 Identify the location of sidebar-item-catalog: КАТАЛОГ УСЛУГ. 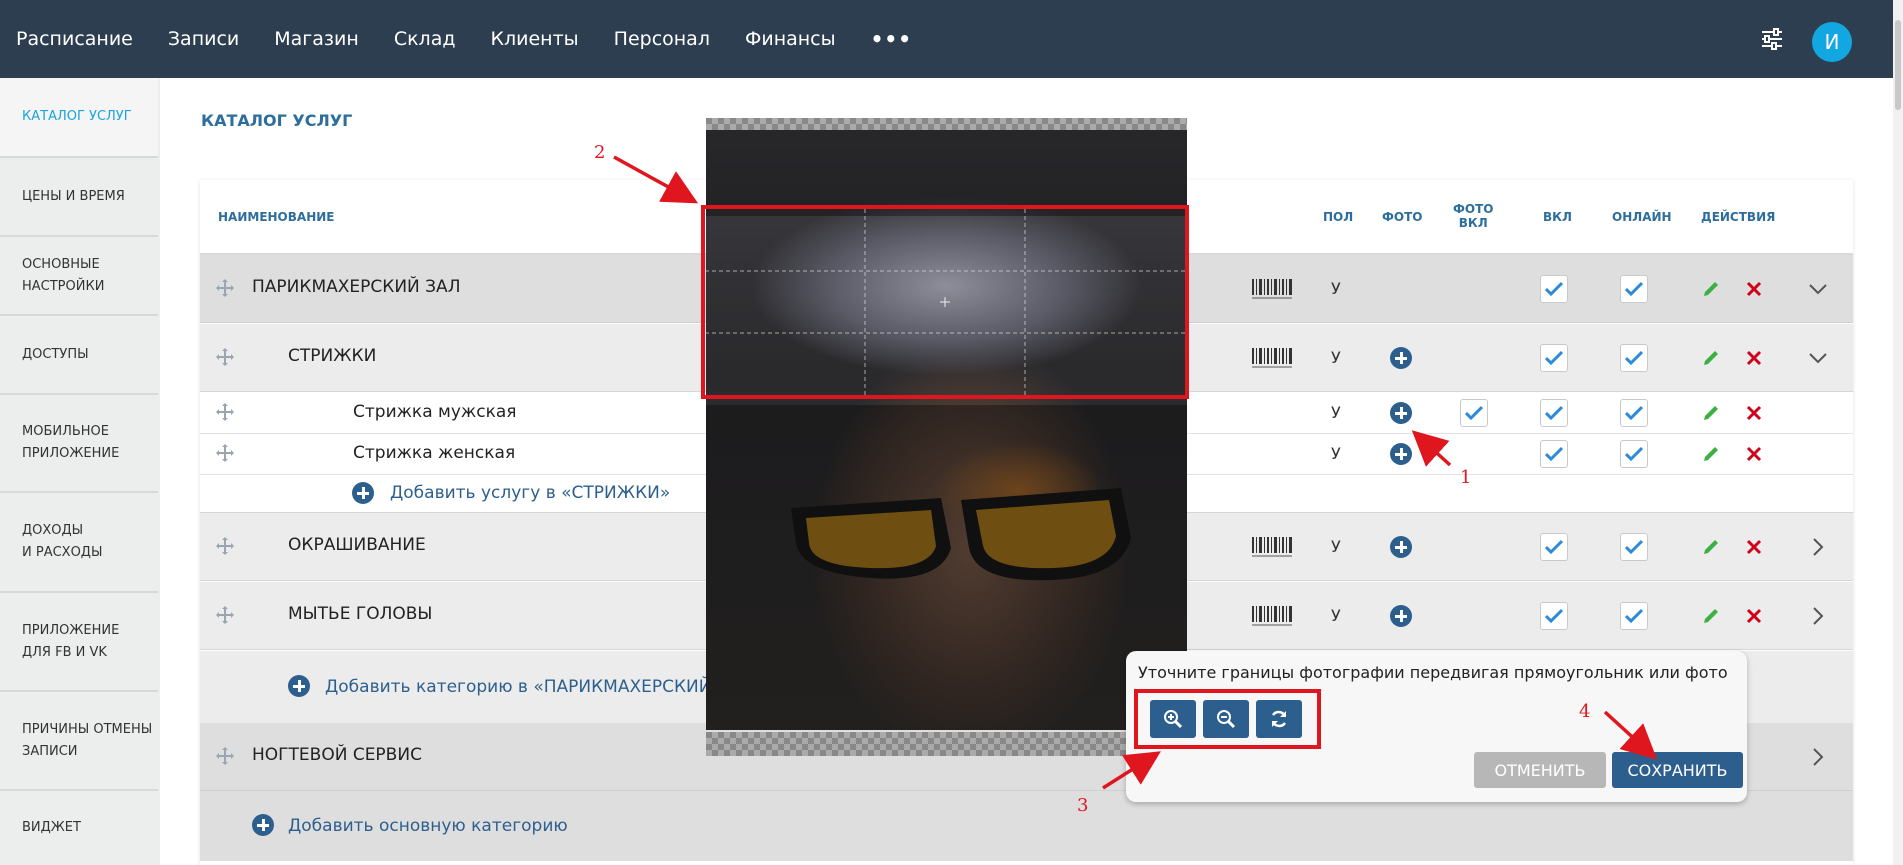
(79, 118).